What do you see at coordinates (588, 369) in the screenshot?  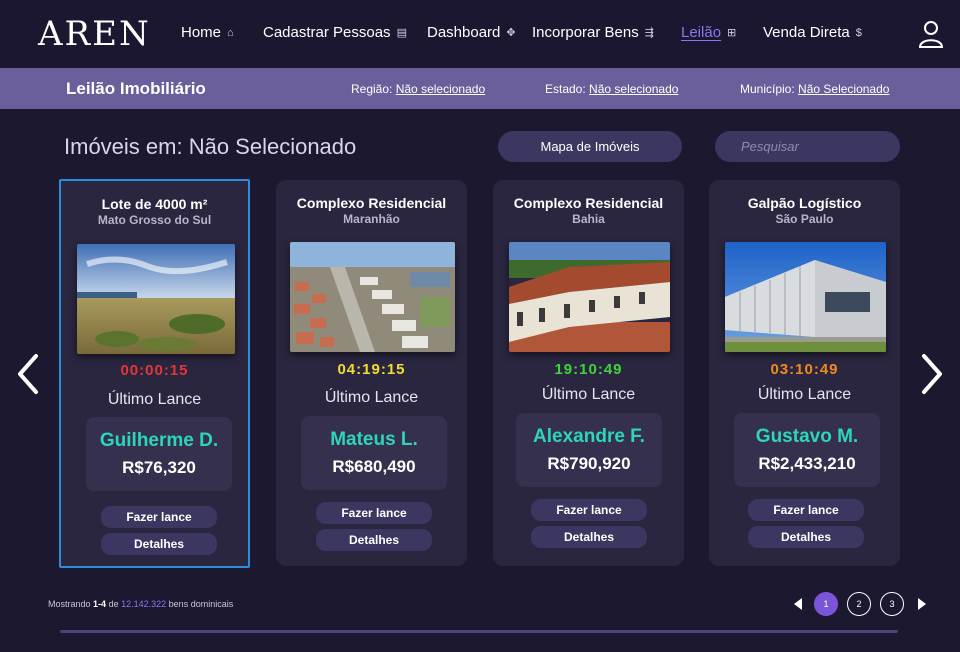 I see `countdown-timer: 19:10:49` at bounding box center [588, 369].